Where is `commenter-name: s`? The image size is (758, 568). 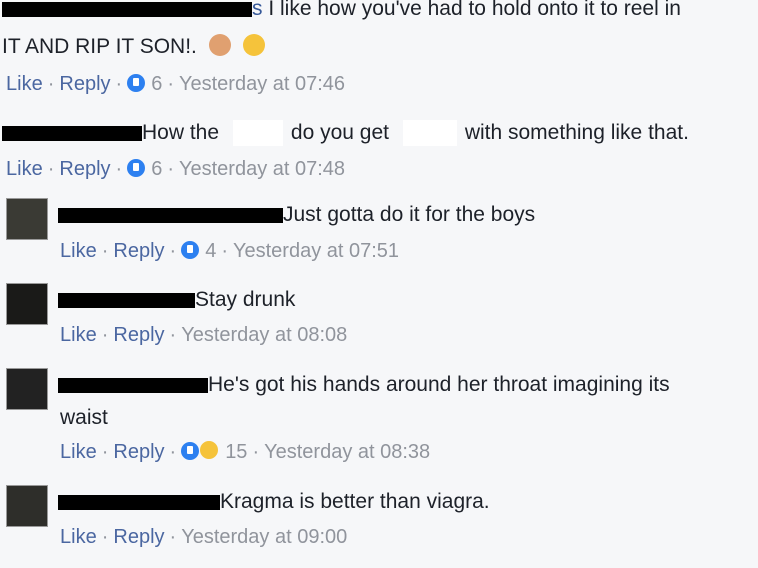
commenter-name: s is located at coordinates (257, 10).